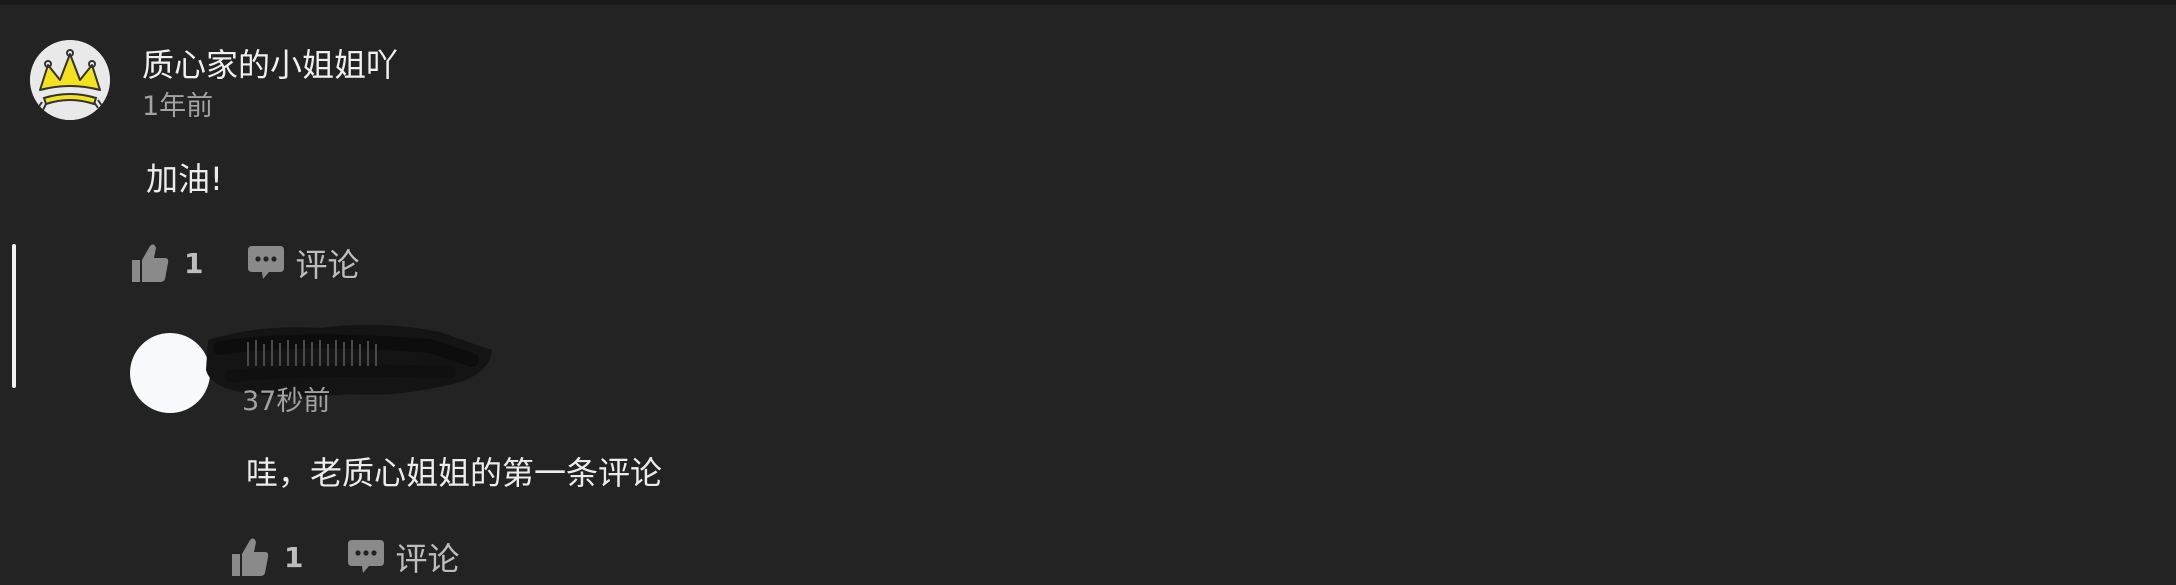 Image resolution: width=2176 pixels, height=585 pixels. I want to click on reply-author-avatar, so click(170, 373).